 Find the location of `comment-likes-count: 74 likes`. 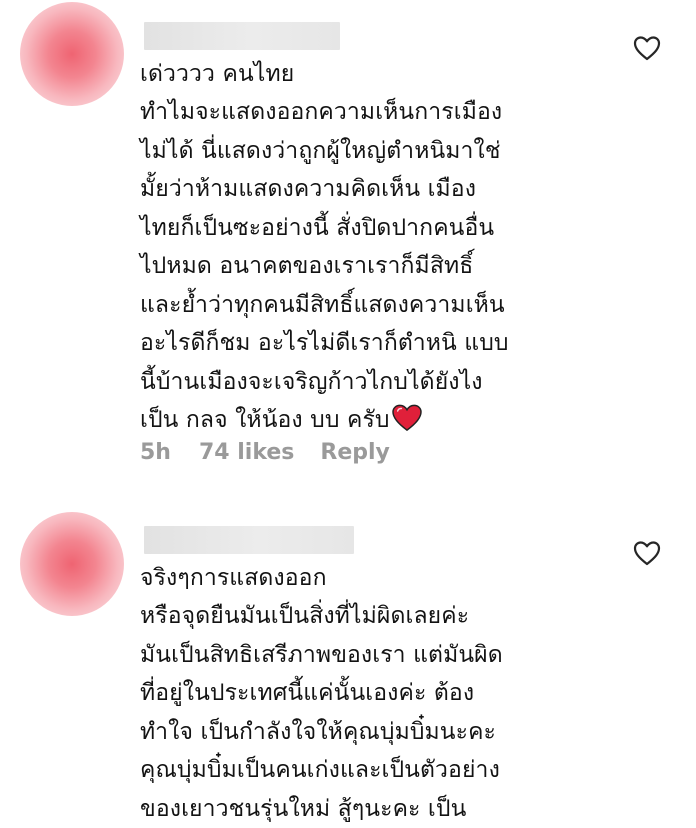

comment-likes-count: 74 likes is located at coordinates (246, 452).